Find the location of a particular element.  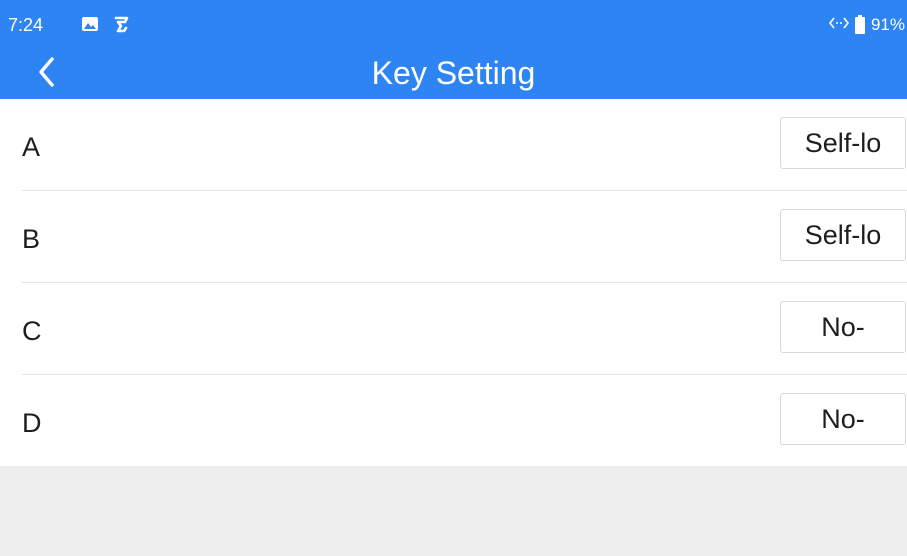

battery-percentage: 91% is located at coordinates (887, 24).